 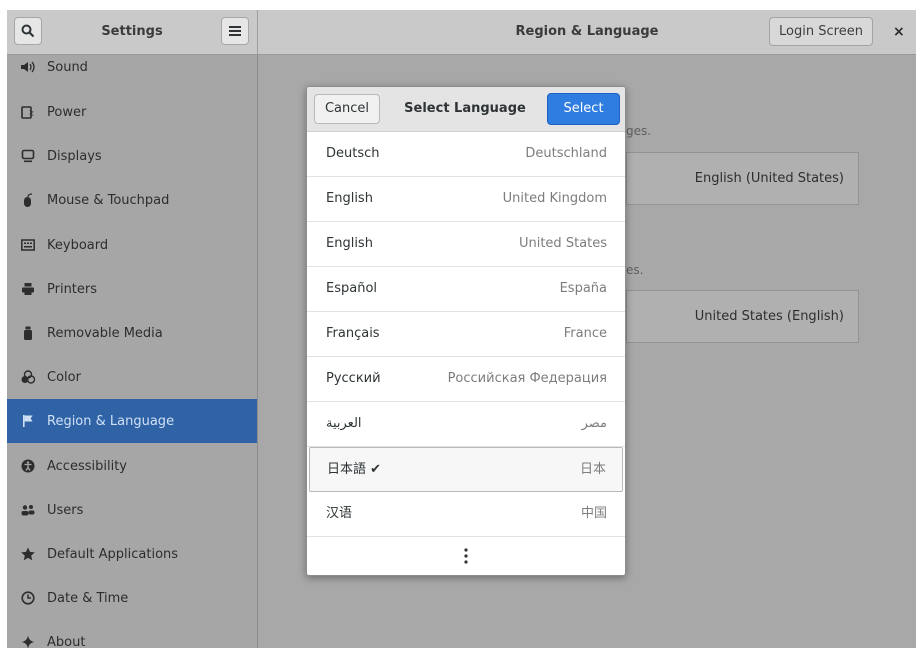 I want to click on more-languages-button, so click(x=466, y=555).